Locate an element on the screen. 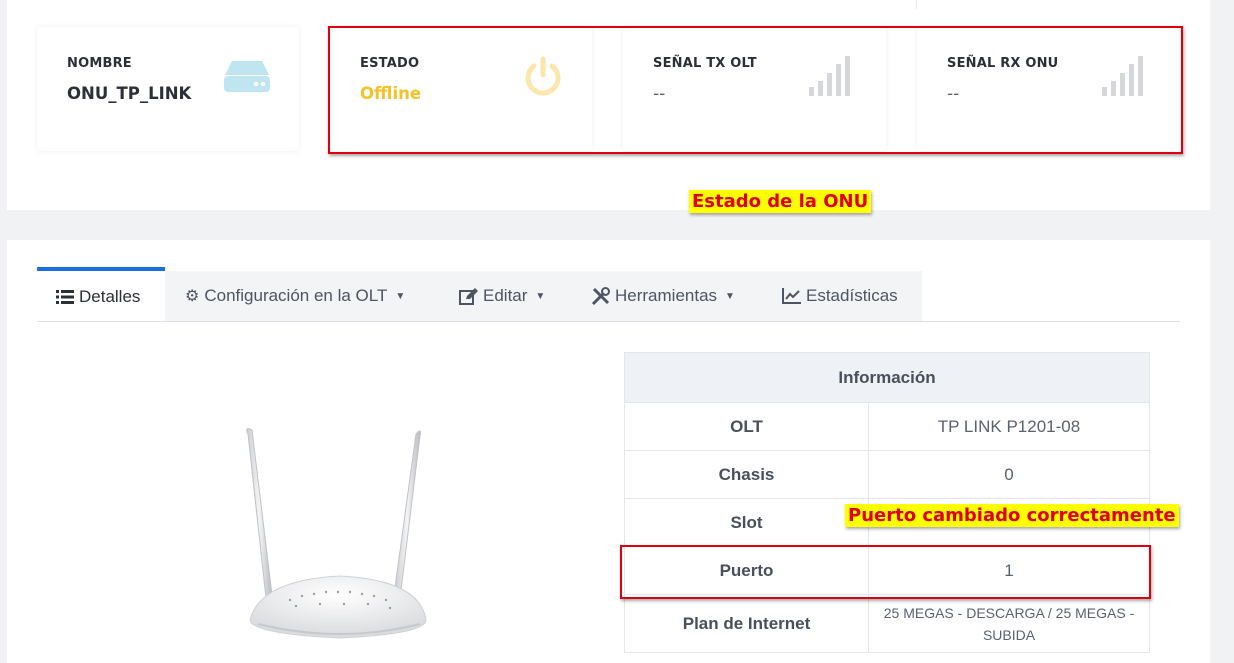 This screenshot has height=663, width=1234. tools-icon is located at coordinates (600, 295).